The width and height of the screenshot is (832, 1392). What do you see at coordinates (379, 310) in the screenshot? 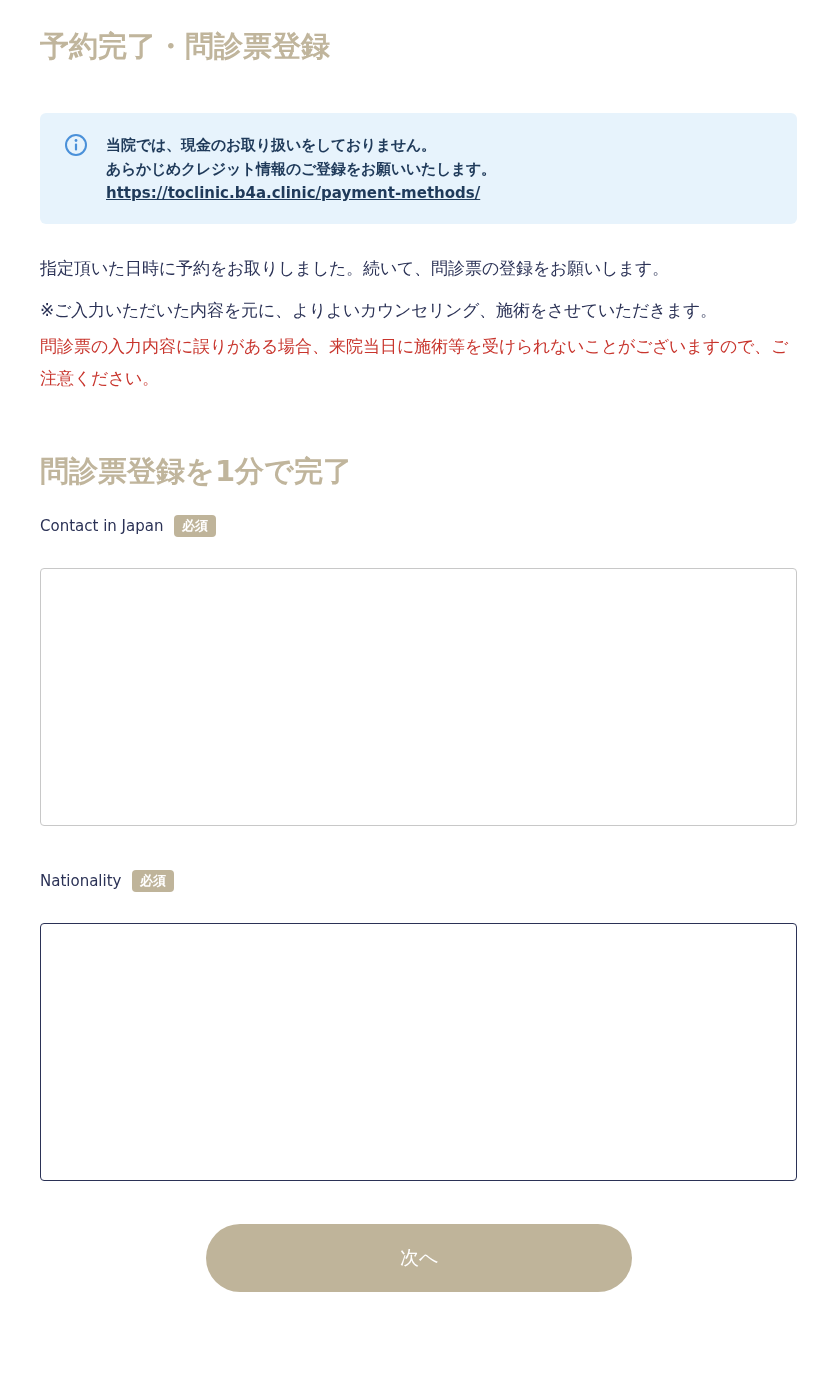
I see `info-text: ※ご入力いただいた内容を元に、よりよいカウンセリング、施術をさせていただきます。` at bounding box center [379, 310].